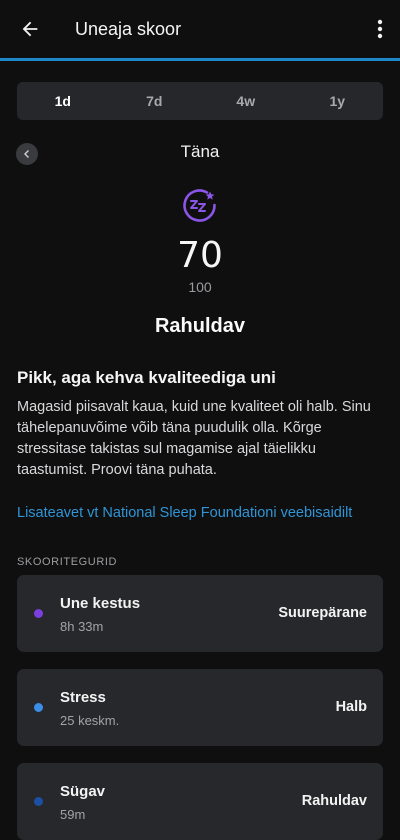 This screenshot has height=840, width=400. I want to click on sleep-zz-icon, so click(200, 205).